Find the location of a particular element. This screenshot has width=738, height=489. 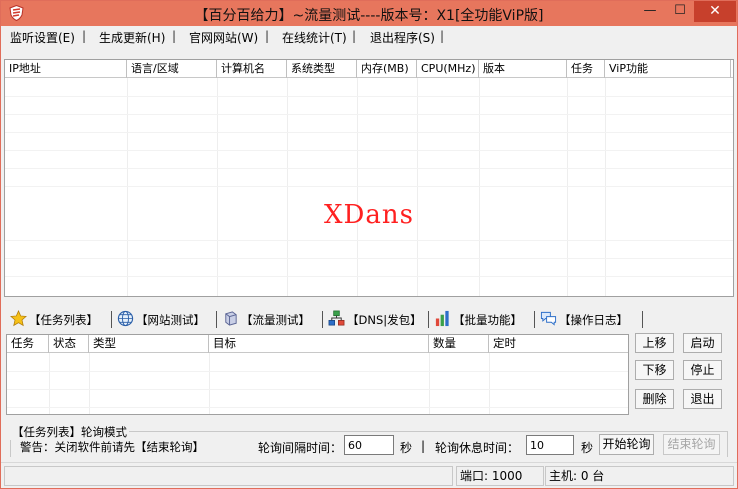

close-button: ✕ is located at coordinates (715, 11).